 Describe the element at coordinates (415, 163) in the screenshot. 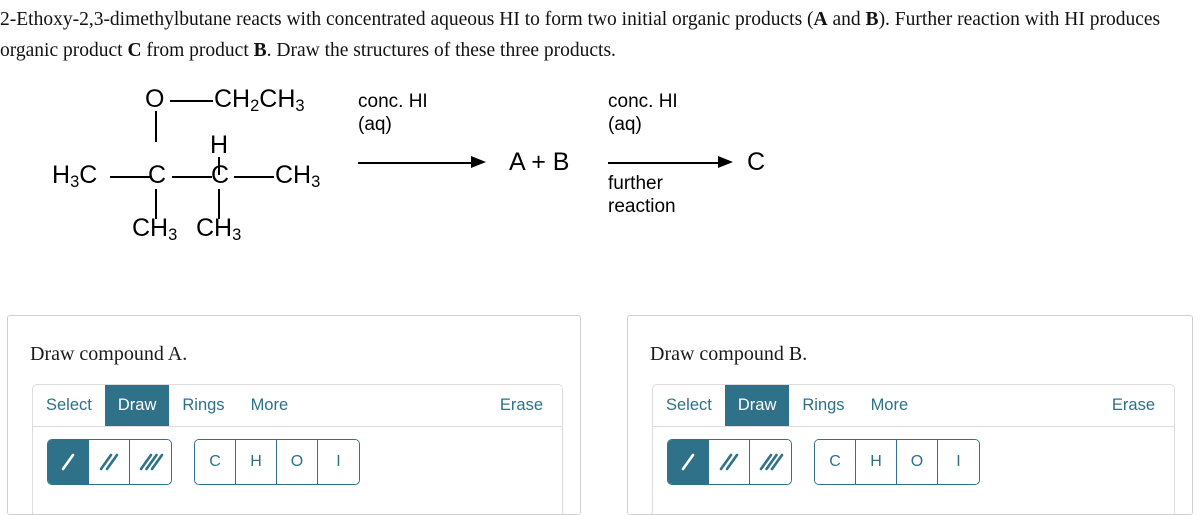

I see `arrow-1-shaft` at that location.